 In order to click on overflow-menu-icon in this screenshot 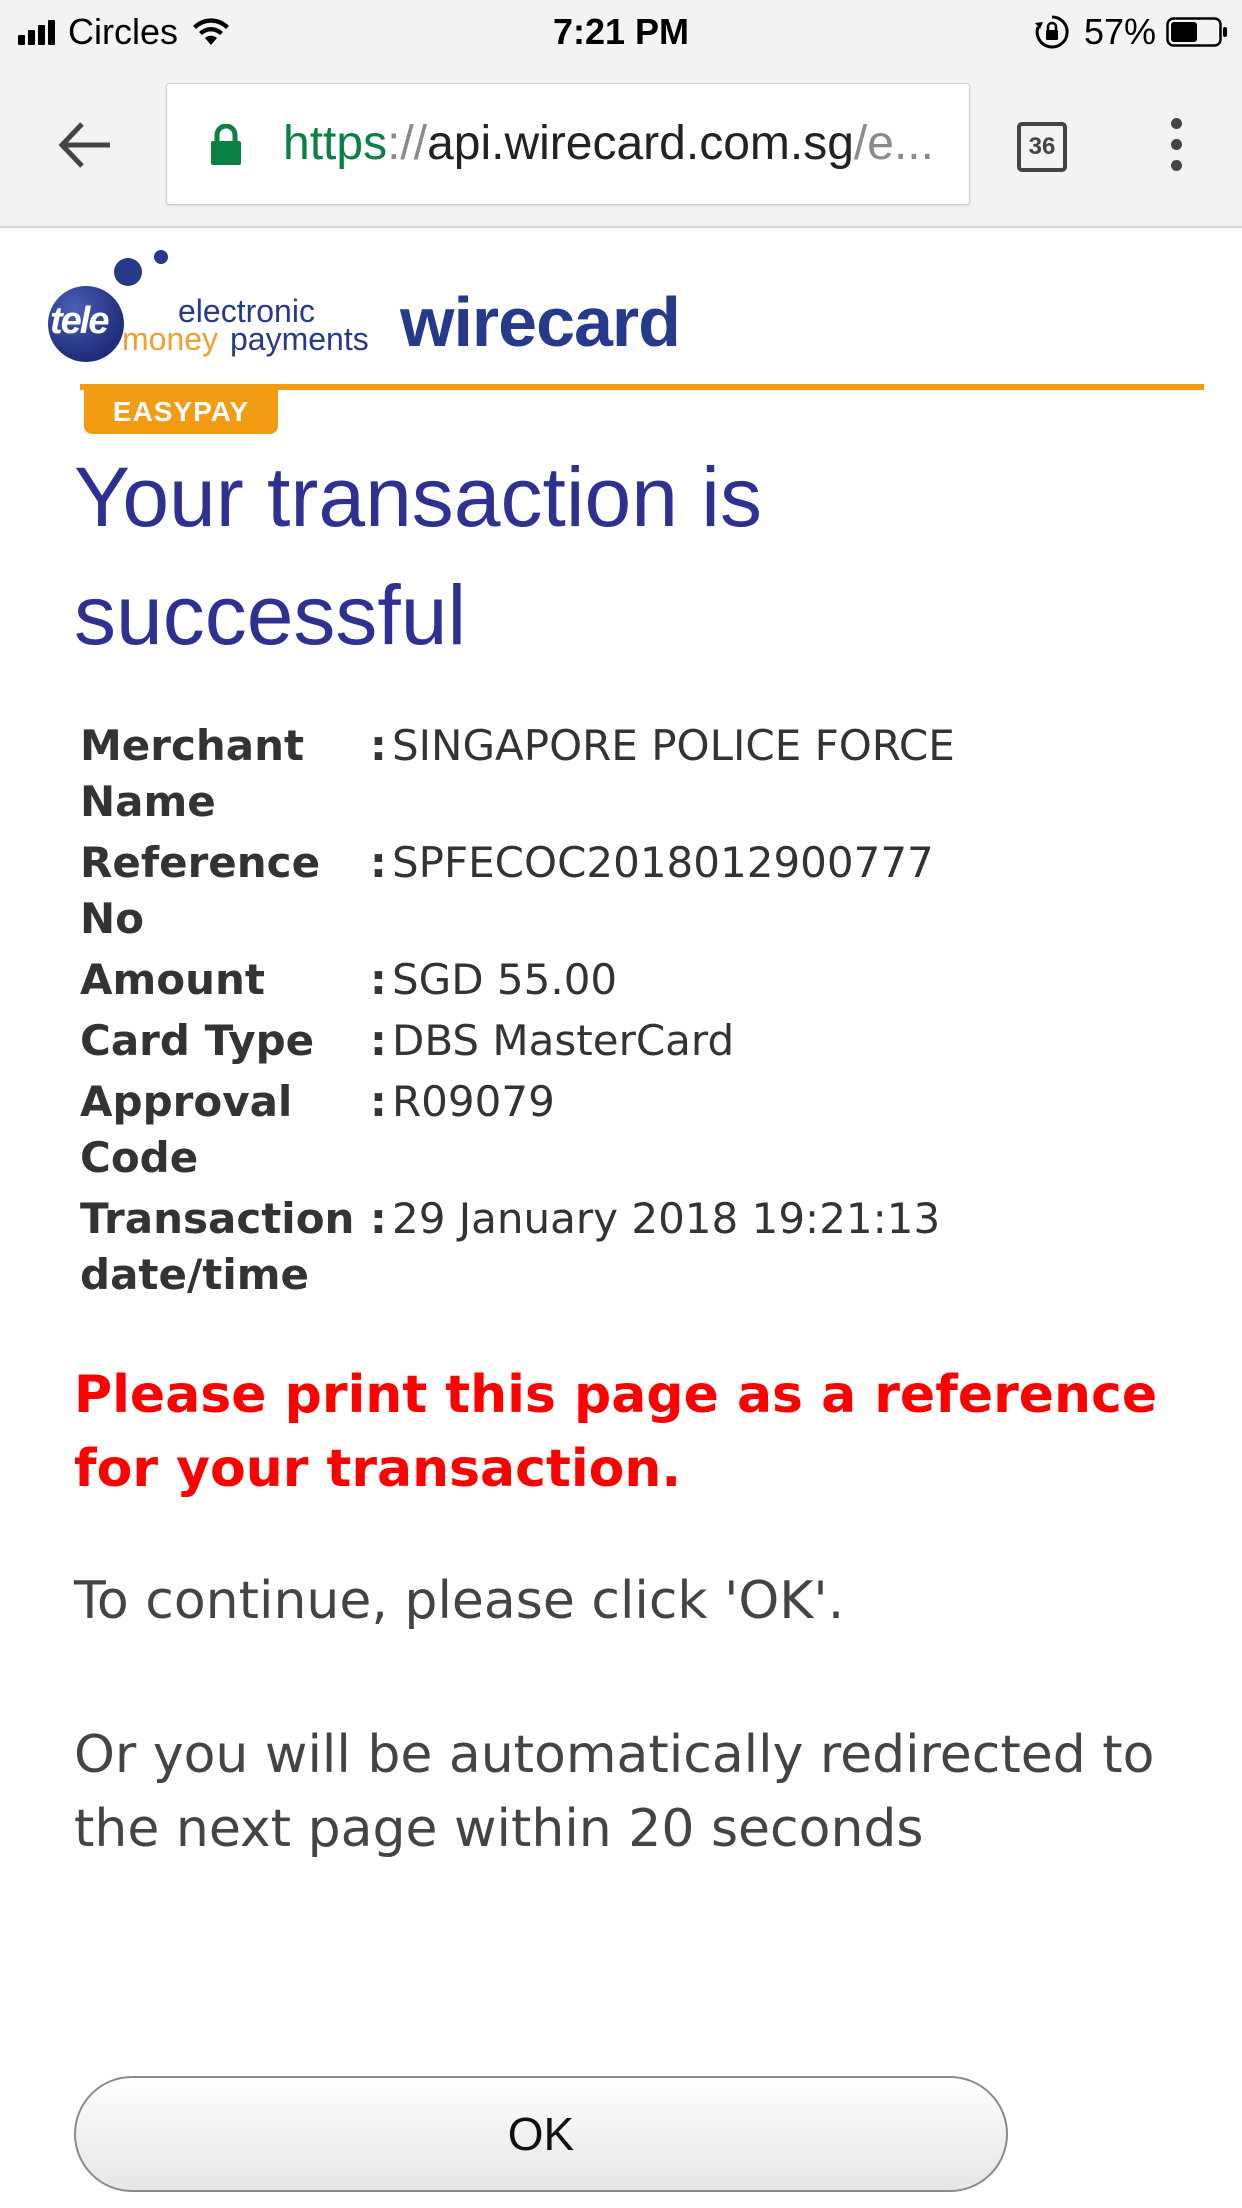, I will do `click(1176, 148)`.